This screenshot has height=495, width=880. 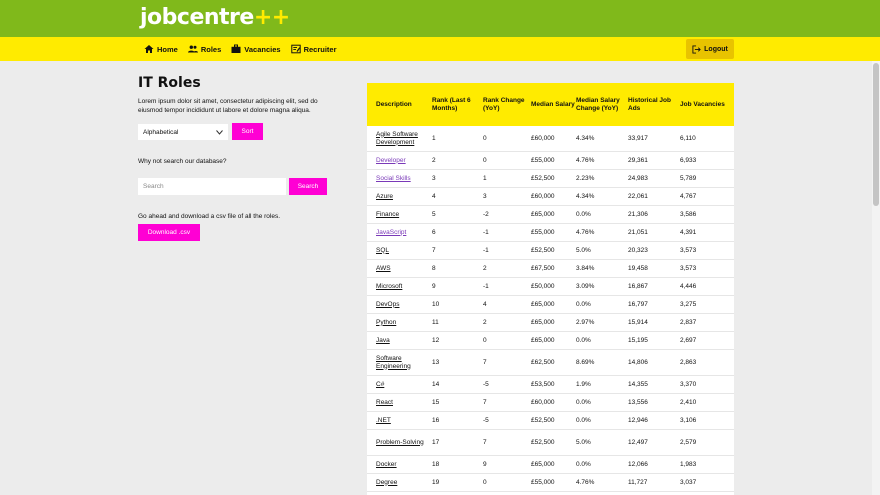 I want to click on search-controls: Search Search, so click(x=232, y=186).